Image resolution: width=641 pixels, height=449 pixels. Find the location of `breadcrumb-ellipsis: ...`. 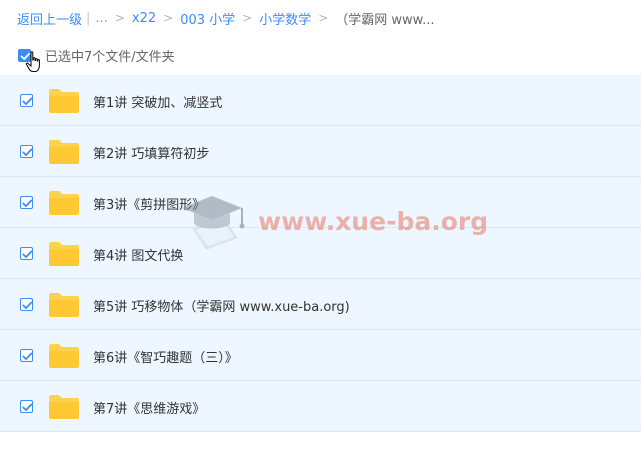

breadcrumb-ellipsis: ... is located at coordinates (101, 18).